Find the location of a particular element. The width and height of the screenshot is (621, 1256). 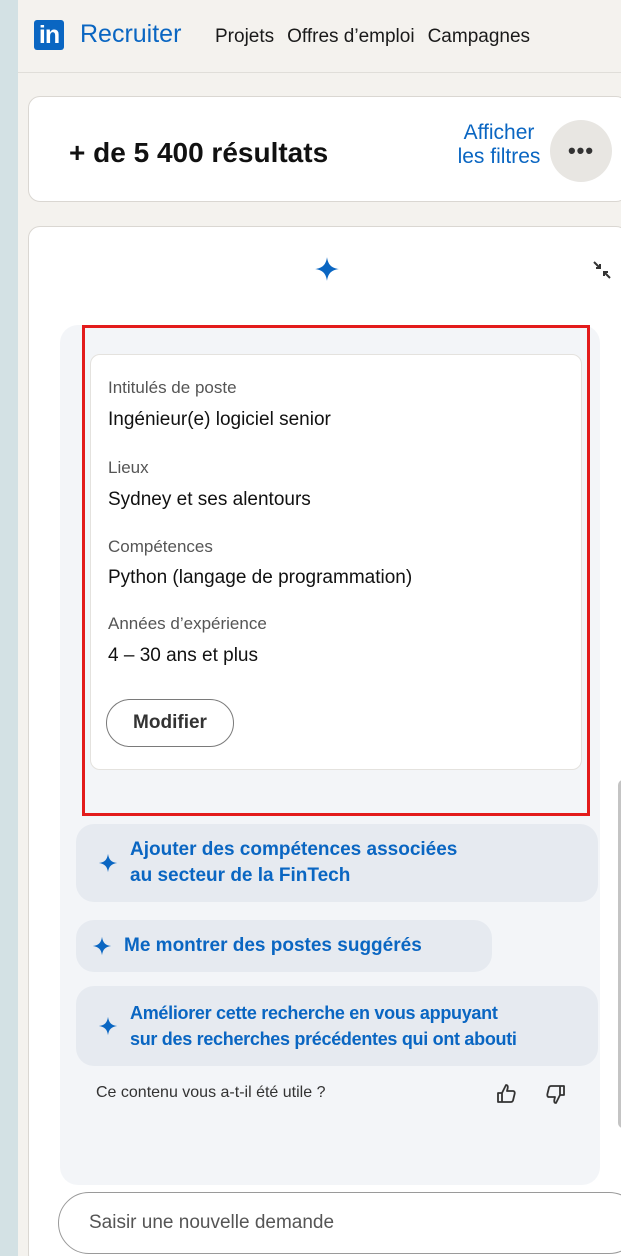

field-label-experience: Années d’expérience is located at coordinates (187, 623).